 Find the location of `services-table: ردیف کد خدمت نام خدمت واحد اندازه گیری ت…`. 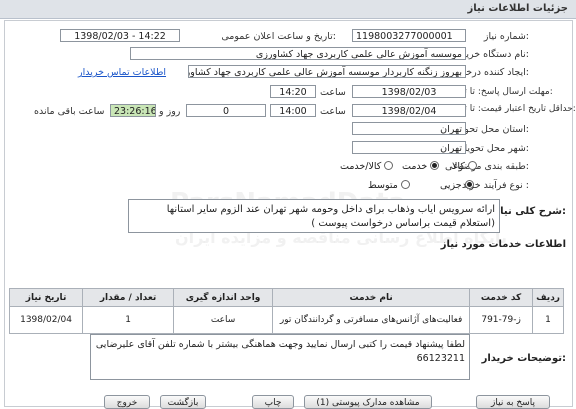

services-table: ردیف کد خدمت نام خدمت واحد اندازه گیری ت… is located at coordinates (286, 311).